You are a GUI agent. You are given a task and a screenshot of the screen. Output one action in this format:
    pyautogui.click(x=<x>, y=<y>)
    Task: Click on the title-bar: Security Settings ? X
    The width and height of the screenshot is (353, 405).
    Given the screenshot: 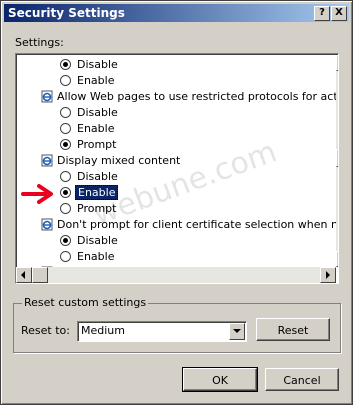 What is the action you would take?
    pyautogui.click(x=176, y=13)
    